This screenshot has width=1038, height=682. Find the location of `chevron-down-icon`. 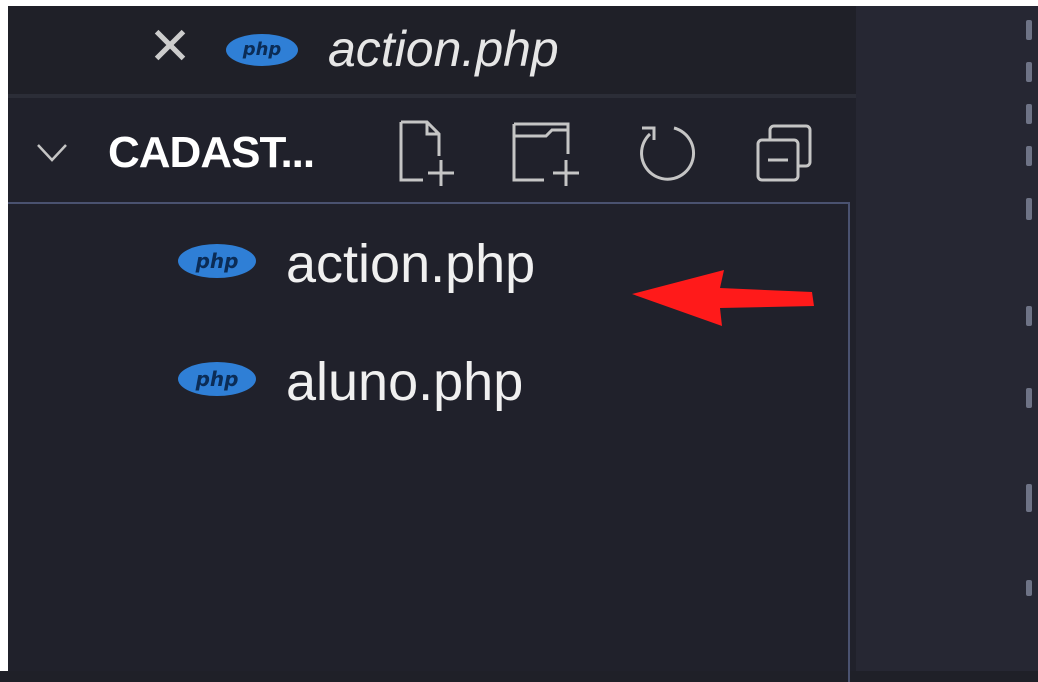

chevron-down-icon is located at coordinates (52, 153).